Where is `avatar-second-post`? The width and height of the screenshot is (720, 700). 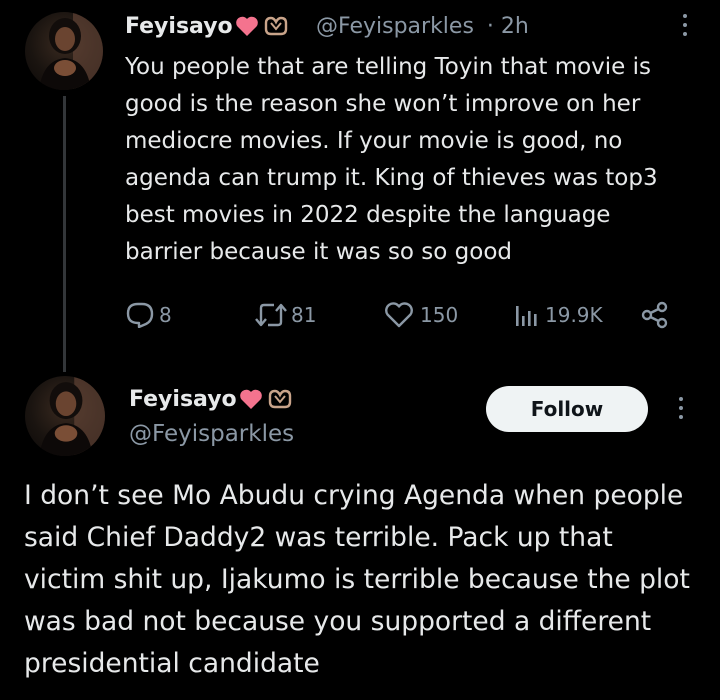 avatar-second-post is located at coordinates (65, 416).